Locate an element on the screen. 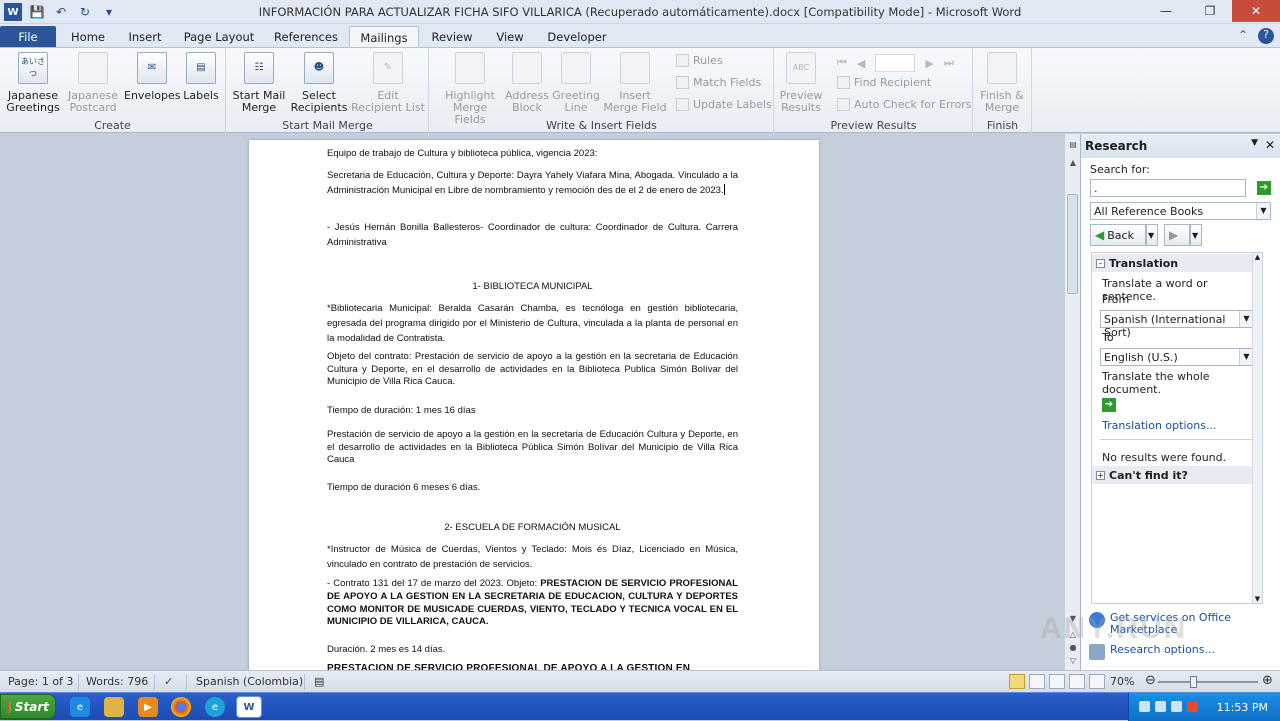 This screenshot has height=721, width=1280. preview-results-button: ABC Preview Results is located at coordinates (801, 83).